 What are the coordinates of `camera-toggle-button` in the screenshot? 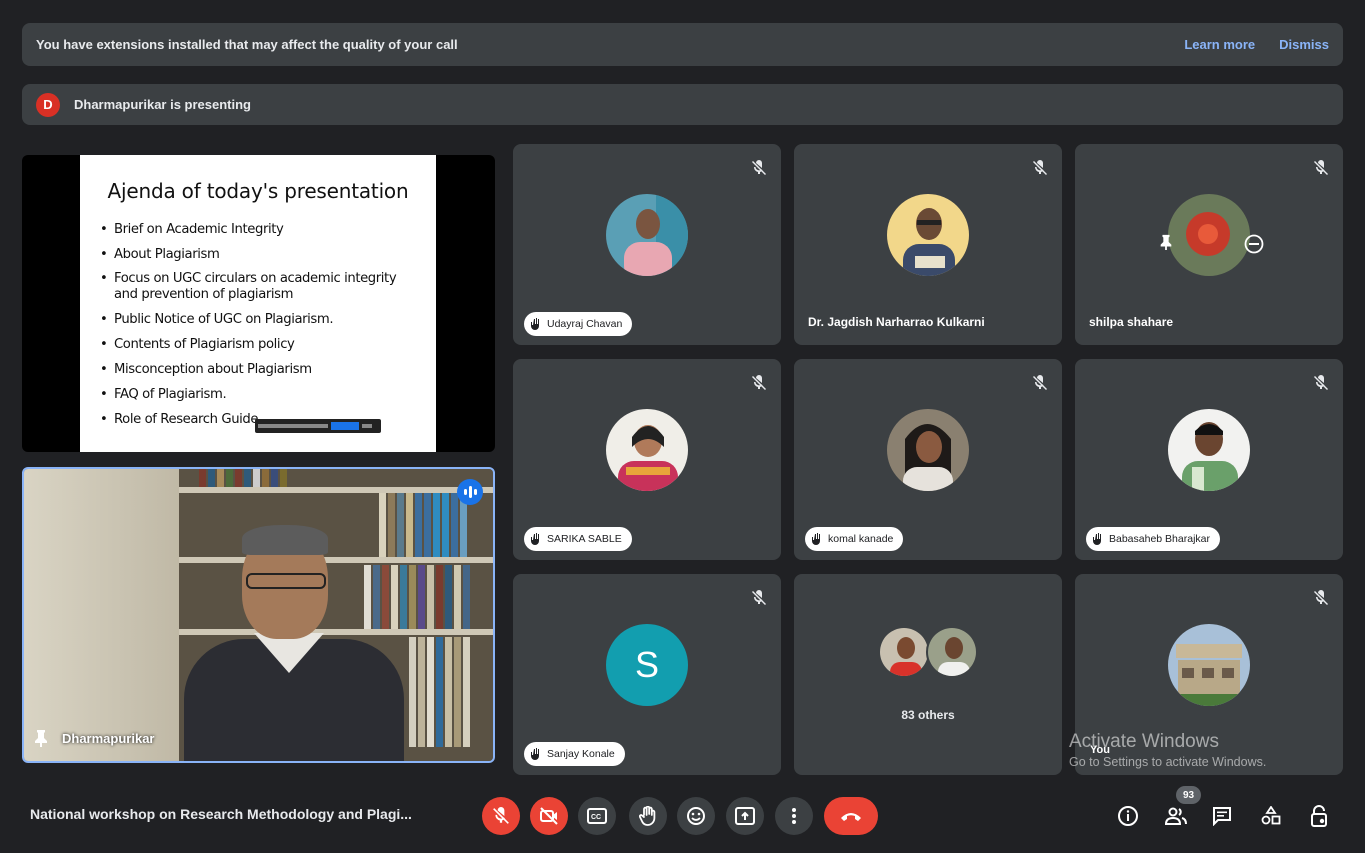 It's located at (549, 816).